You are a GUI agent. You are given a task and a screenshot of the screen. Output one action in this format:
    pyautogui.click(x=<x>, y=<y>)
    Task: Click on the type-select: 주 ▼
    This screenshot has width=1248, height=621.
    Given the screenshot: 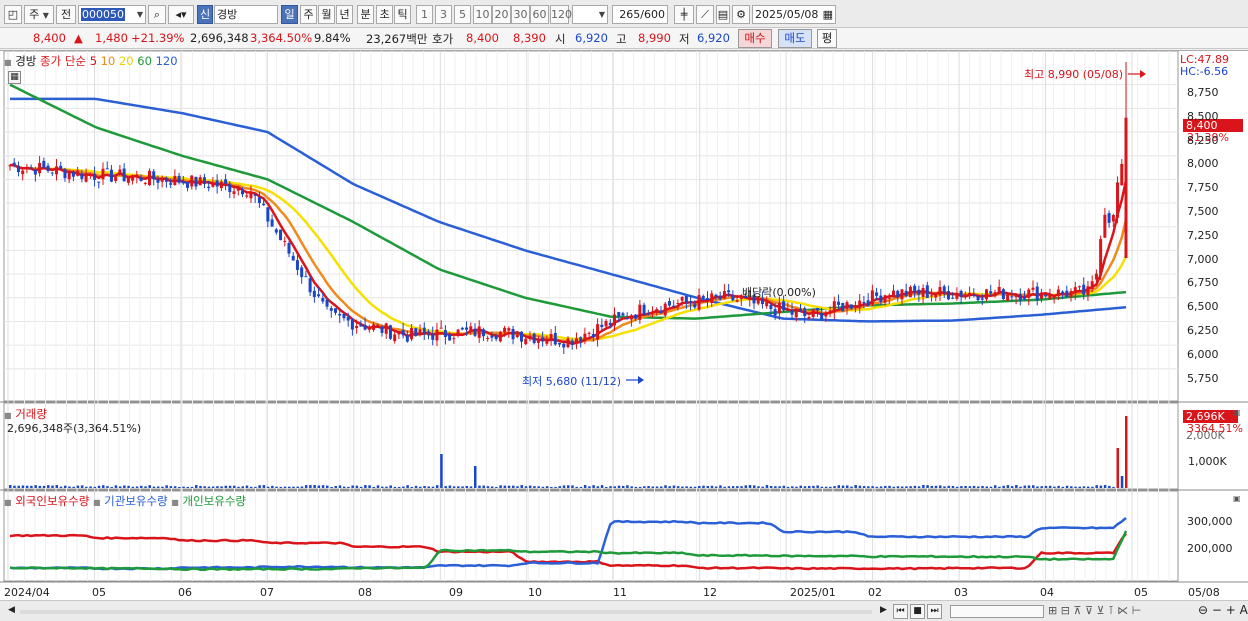 What is the action you would take?
    pyautogui.click(x=39, y=14)
    